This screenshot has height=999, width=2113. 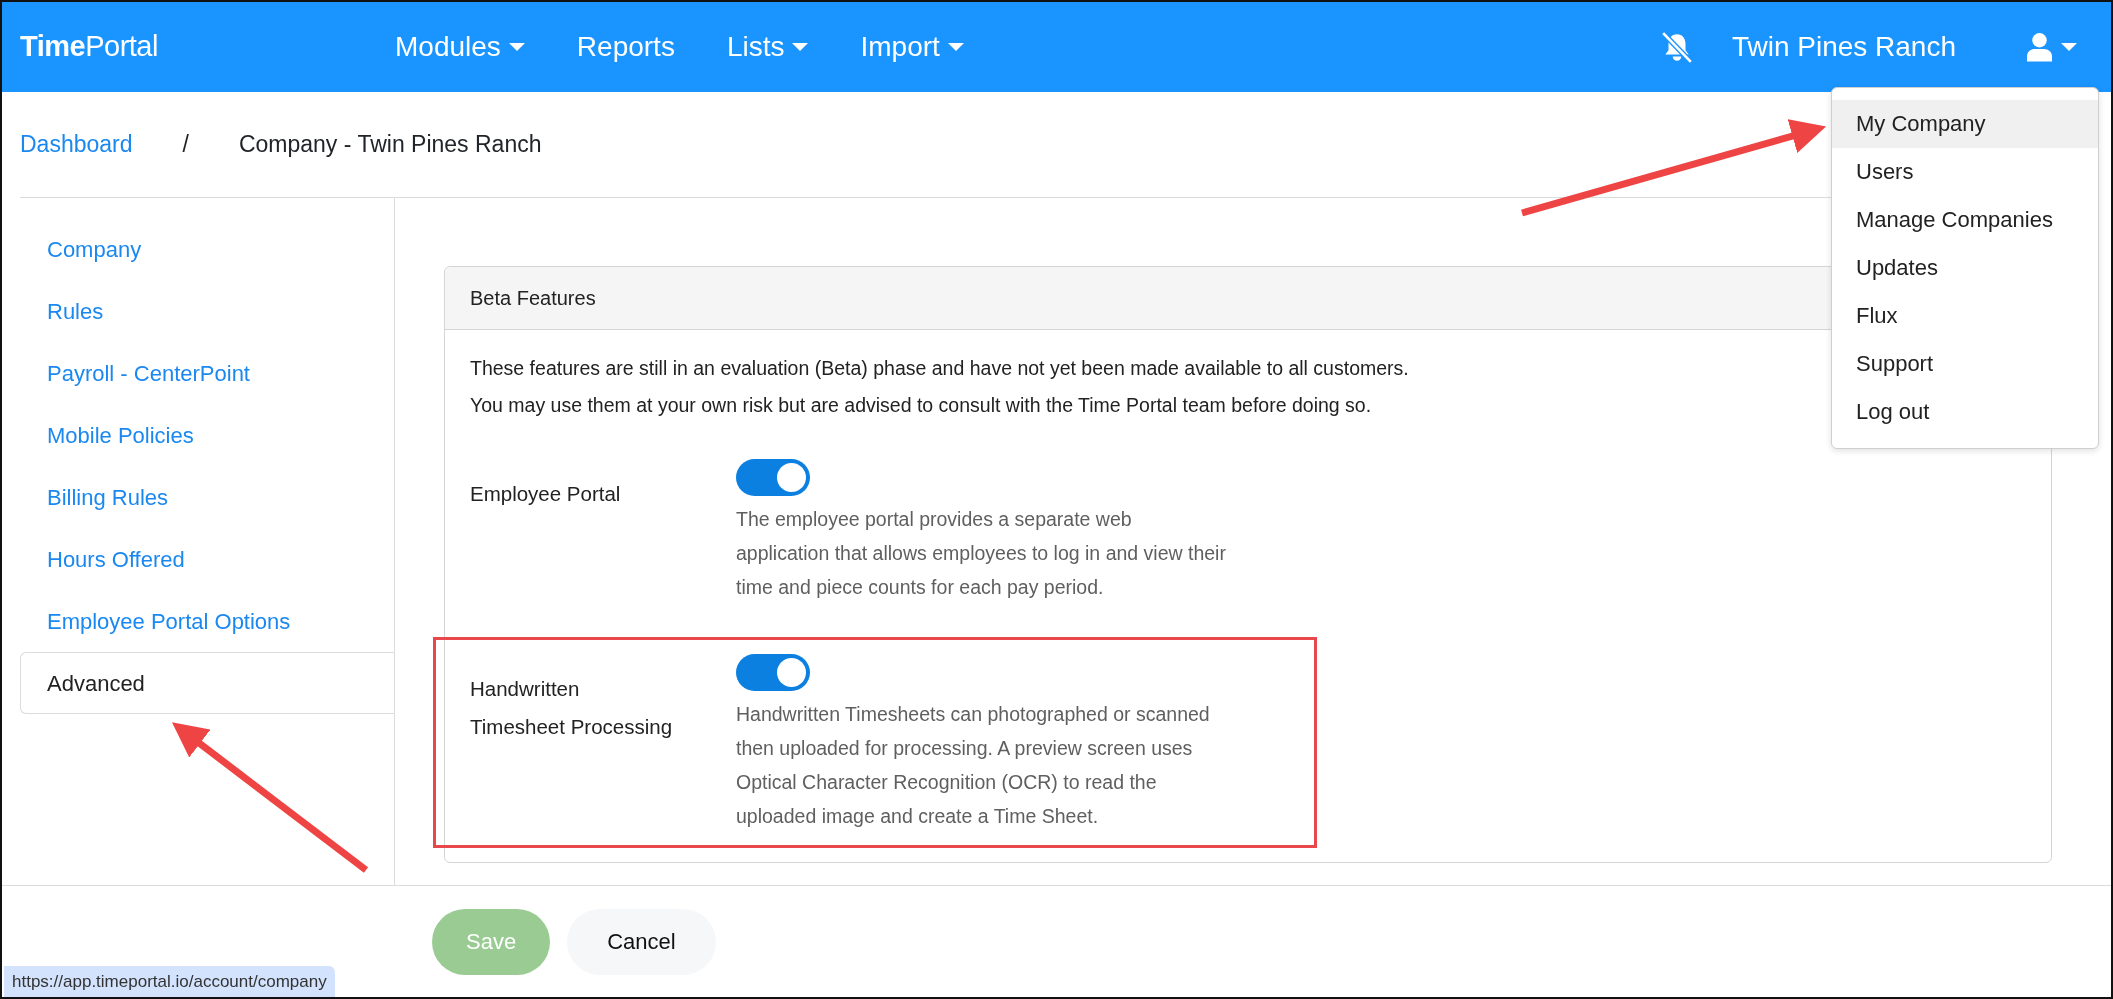 What do you see at coordinates (572, 708) in the screenshot?
I see `feature-label: Handwritten Timesheet Processing` at bounding box center [572, 708].